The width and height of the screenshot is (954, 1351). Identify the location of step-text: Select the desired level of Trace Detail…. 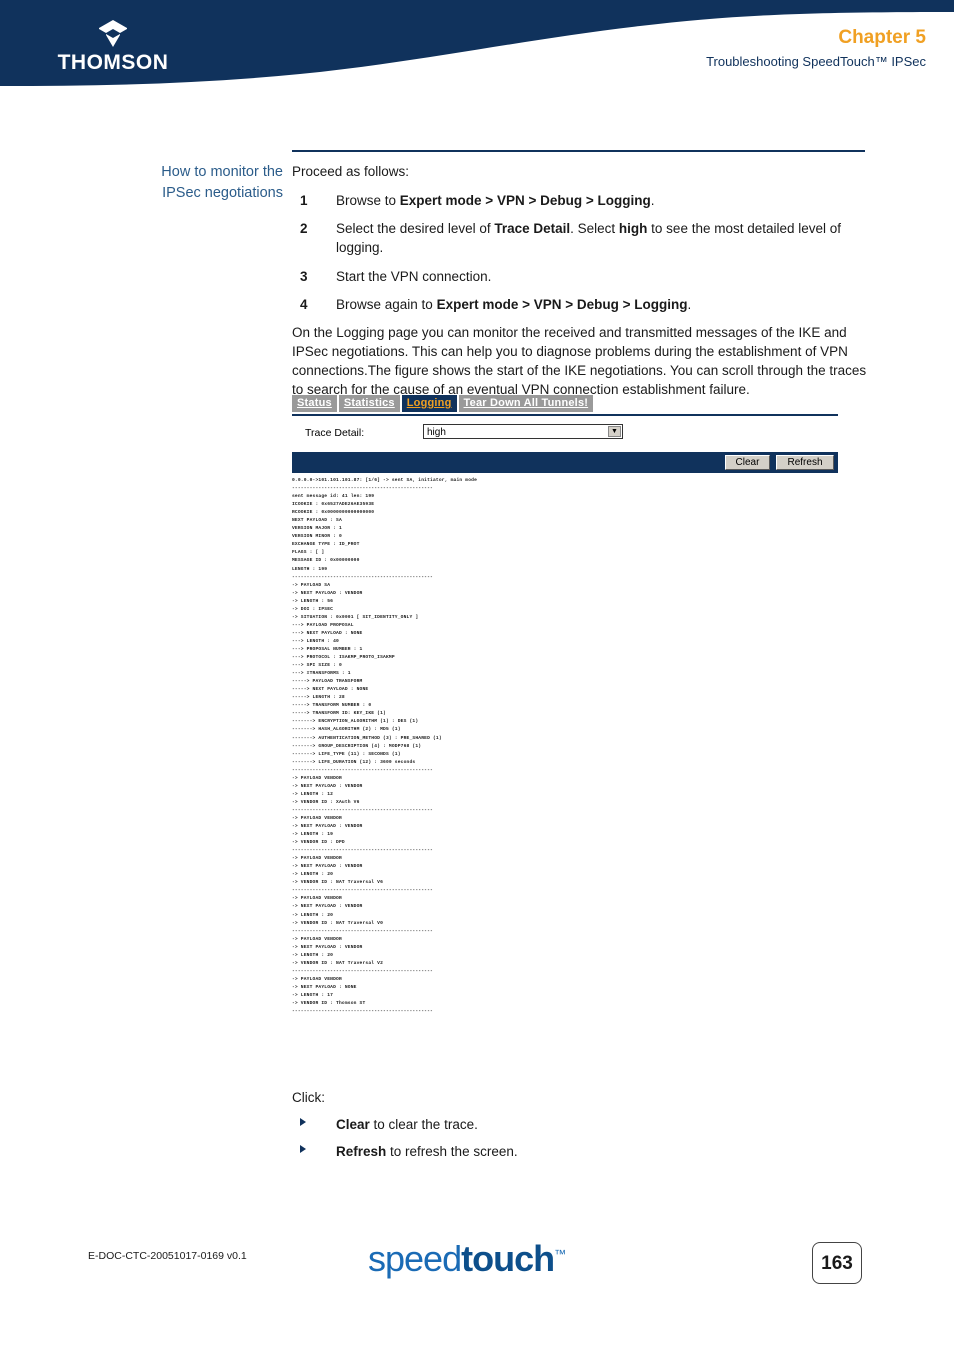
(589, 238).